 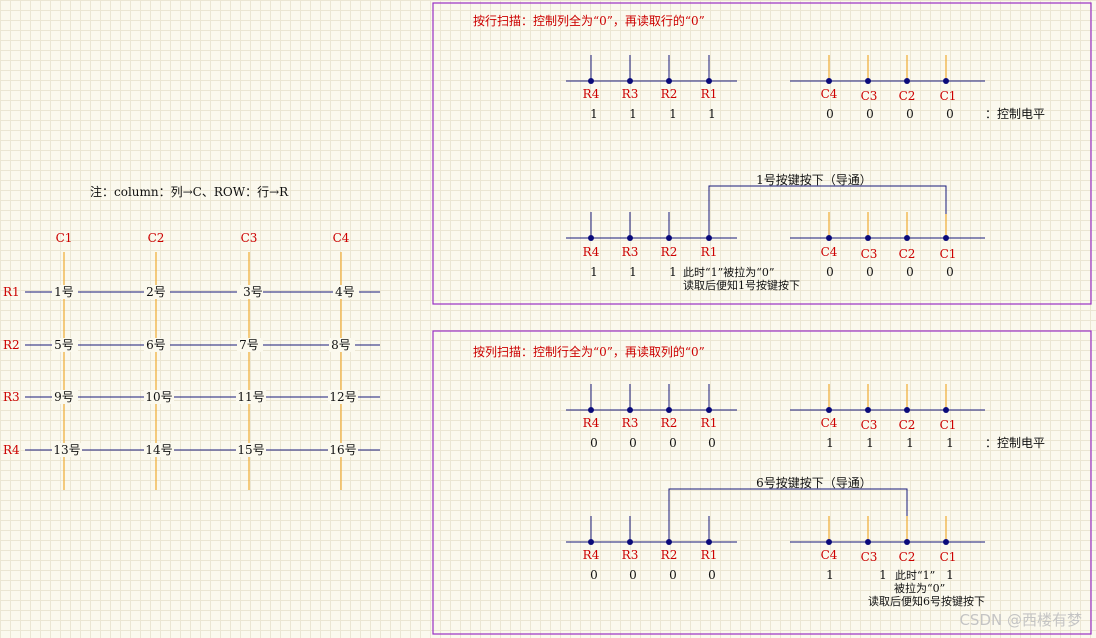 I want to click on key-label: 2号, so click(x=156, y=292).